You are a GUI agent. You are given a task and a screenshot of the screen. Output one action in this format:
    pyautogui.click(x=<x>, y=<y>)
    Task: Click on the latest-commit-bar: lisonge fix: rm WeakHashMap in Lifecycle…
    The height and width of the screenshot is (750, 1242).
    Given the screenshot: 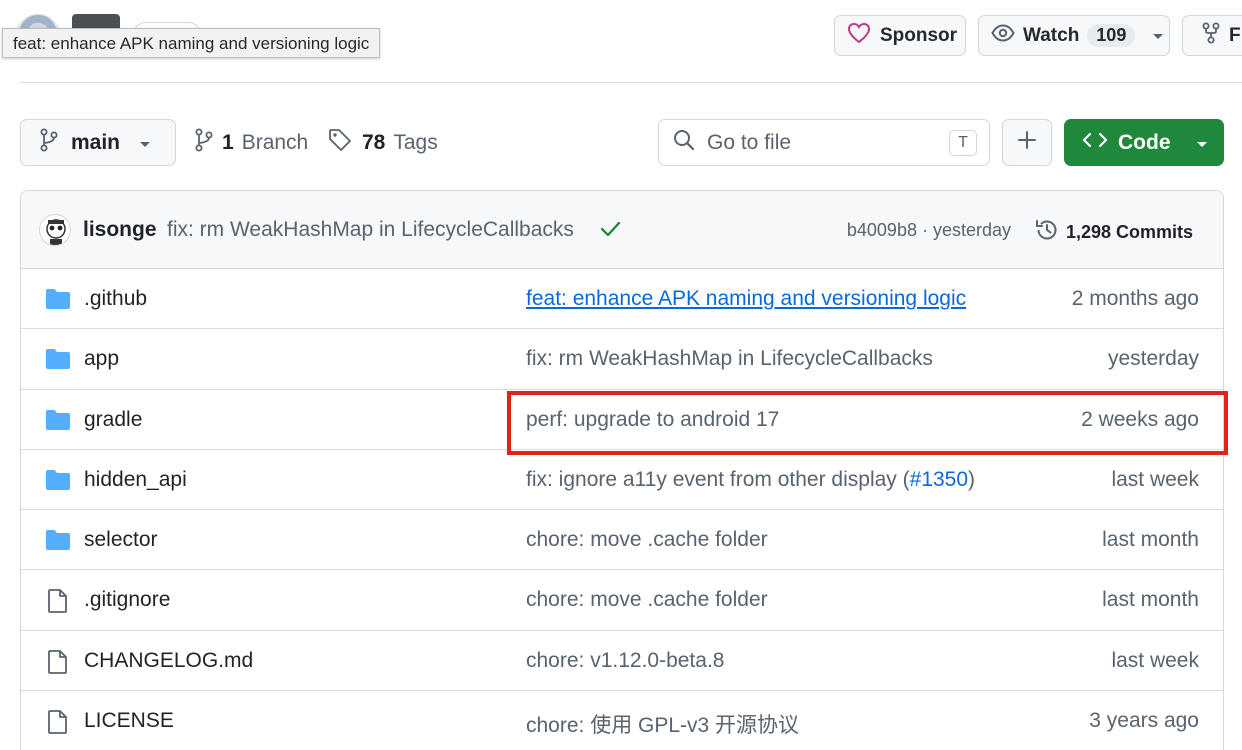 What is the action you would take?
    pyautogui.click(x=622, y=230)
    